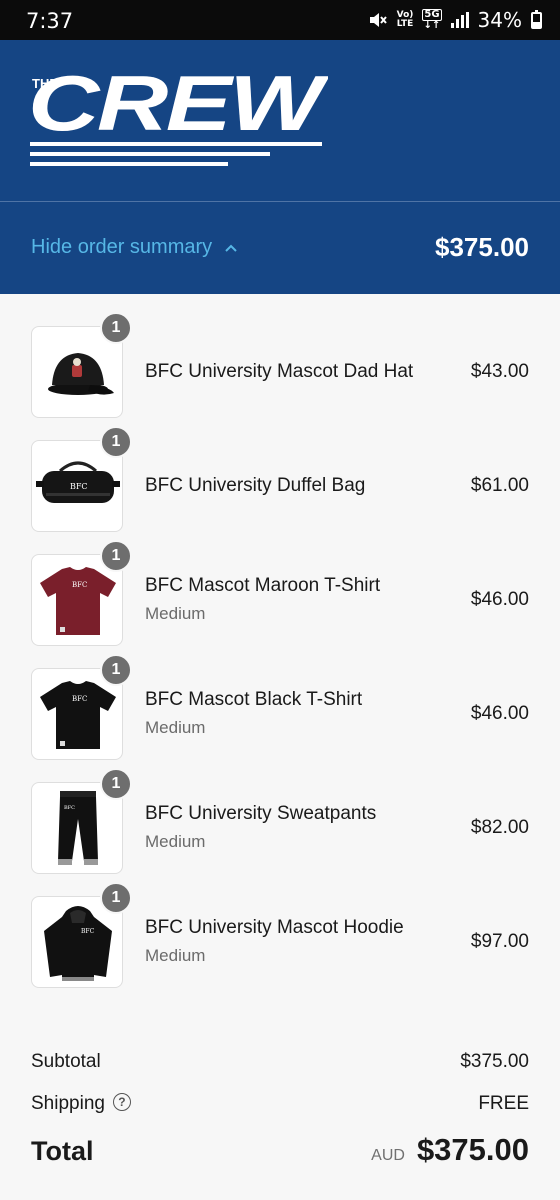 This screenshot has width=560, height=1200. Describe the element at coordinates (494, 1061) in the screenshot. I see `subtotal-value: $375.00` at that location.